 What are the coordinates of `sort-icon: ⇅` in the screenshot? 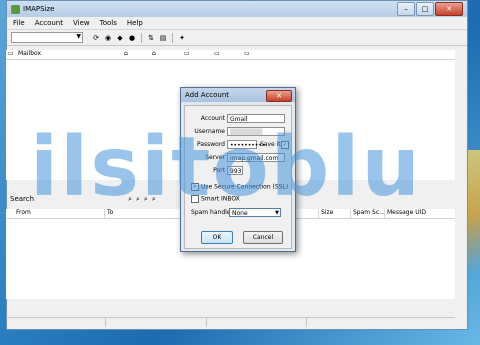 It's located at (151, 38).